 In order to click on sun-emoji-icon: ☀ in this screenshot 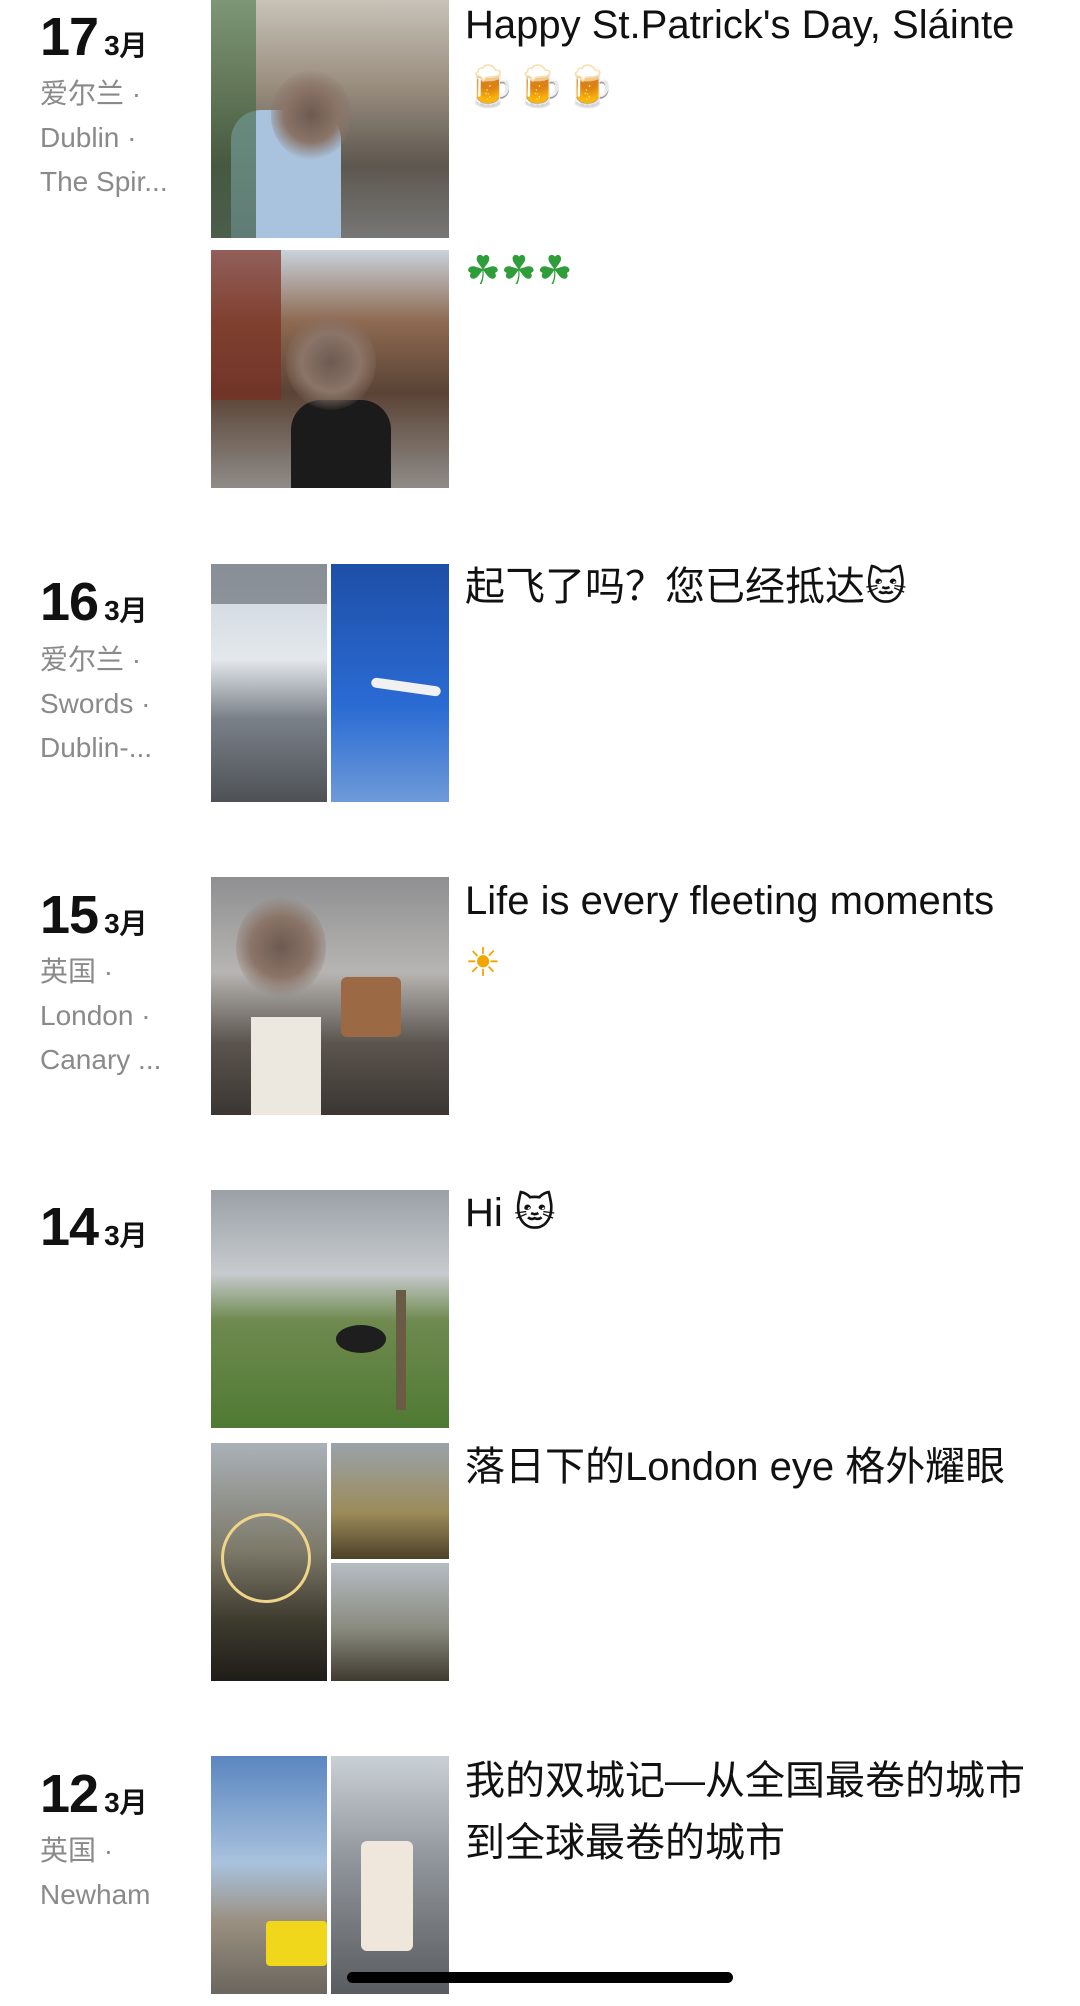, I will do `click(483, 963)`.